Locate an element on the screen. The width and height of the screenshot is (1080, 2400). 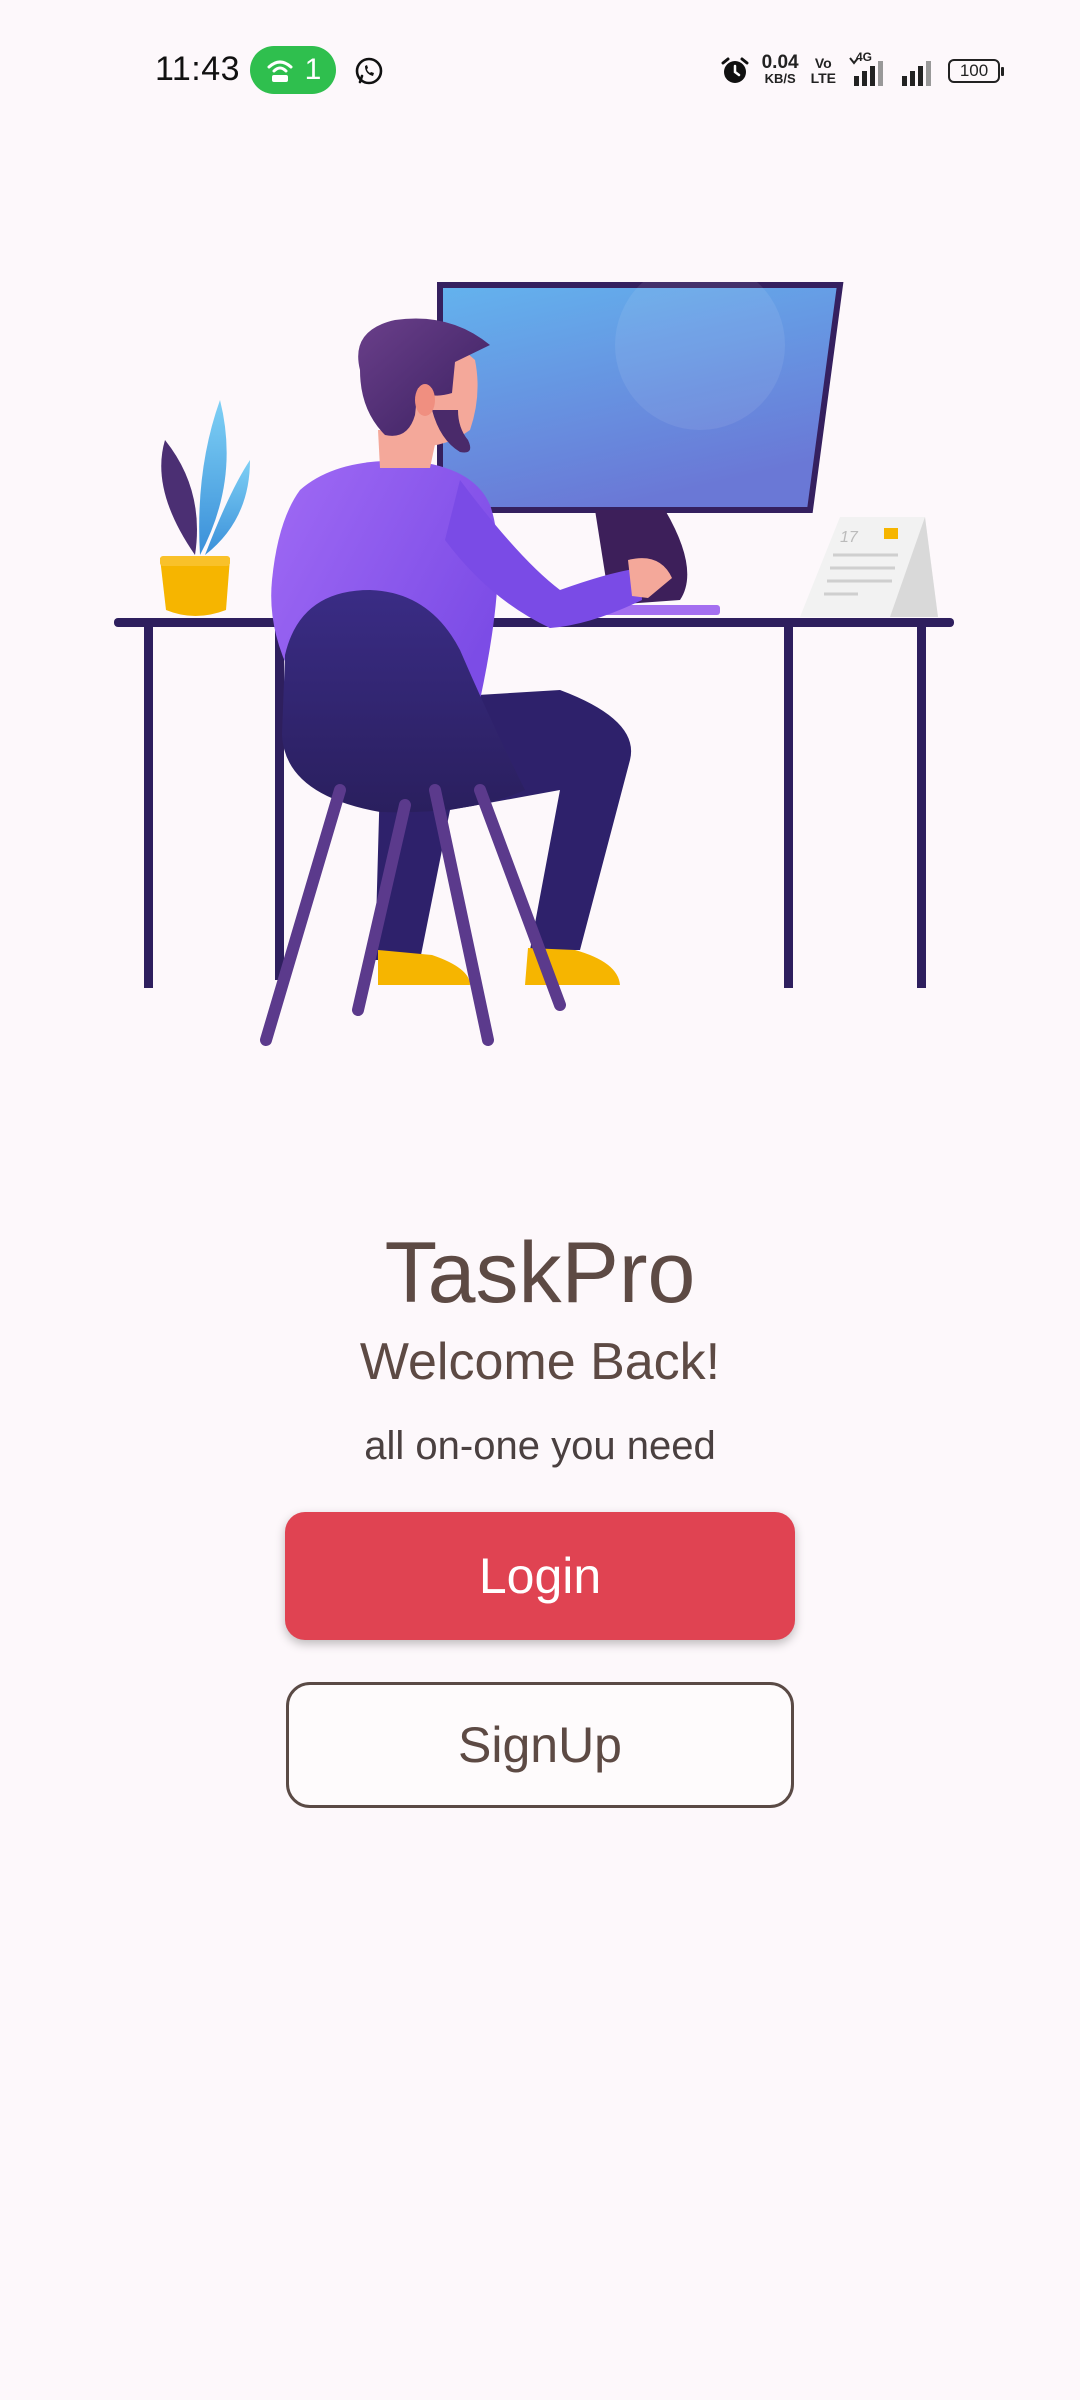
desk-calendar: 17 is located at coordinates (869, 567).